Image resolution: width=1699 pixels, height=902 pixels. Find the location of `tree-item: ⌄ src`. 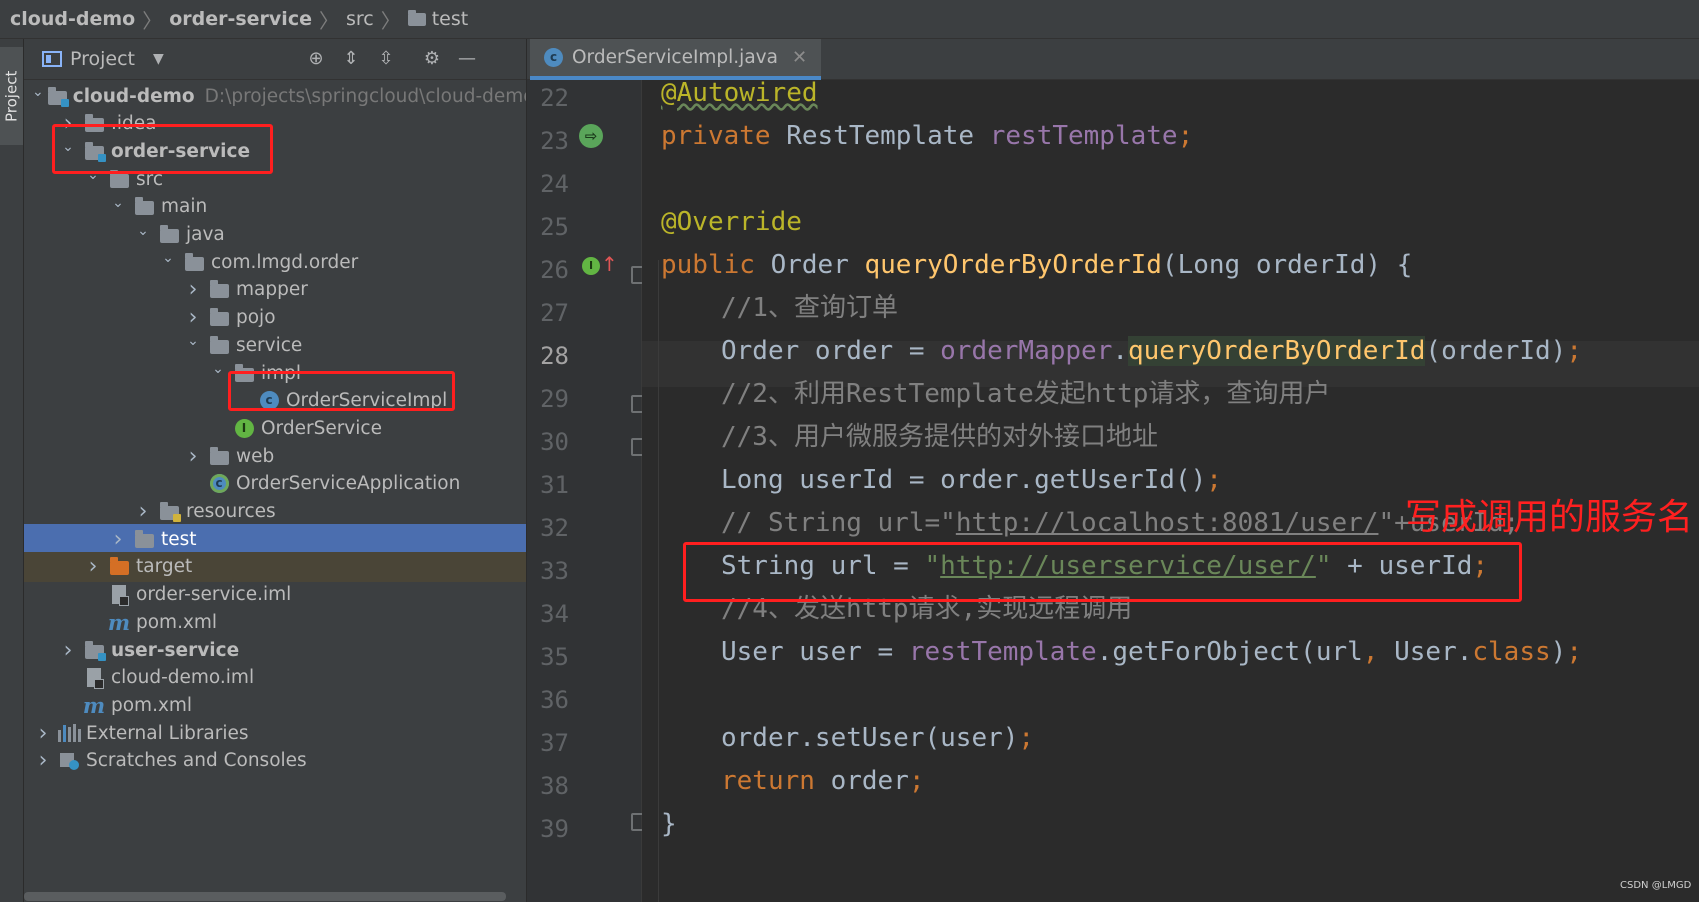

tree-item: ⌄ src is located at coordinates (275, 179).